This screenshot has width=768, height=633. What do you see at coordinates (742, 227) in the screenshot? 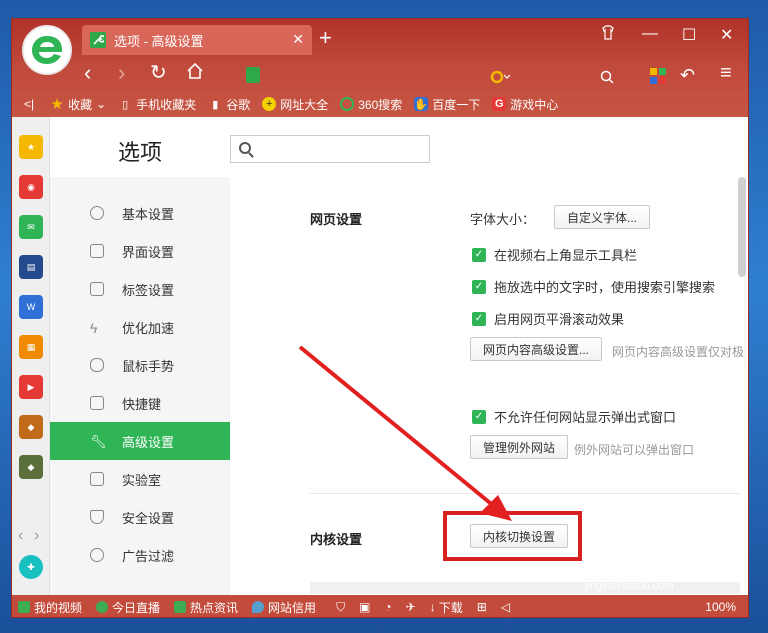
I see `scrollbar` at bounding box center [742, 227].